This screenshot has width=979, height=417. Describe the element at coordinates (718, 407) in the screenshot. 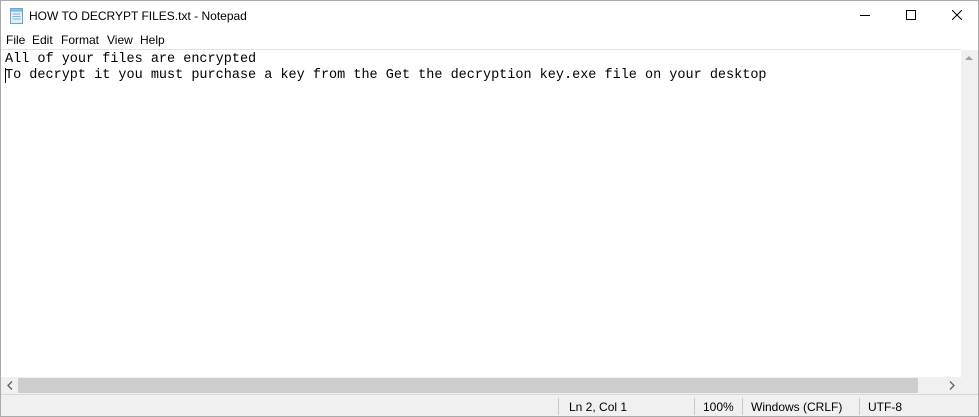

I see `zoom-level: 100%` at that location.